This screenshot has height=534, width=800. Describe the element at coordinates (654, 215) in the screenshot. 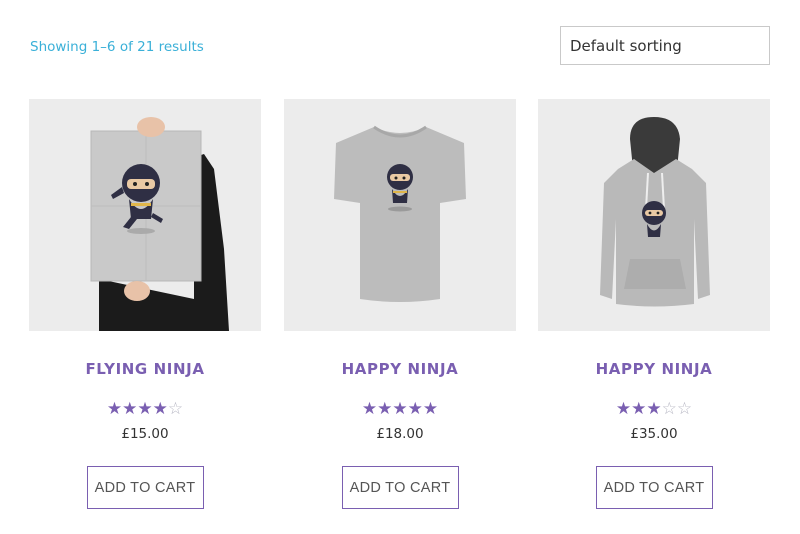

I see `hoodie-ninja-image` at that location.